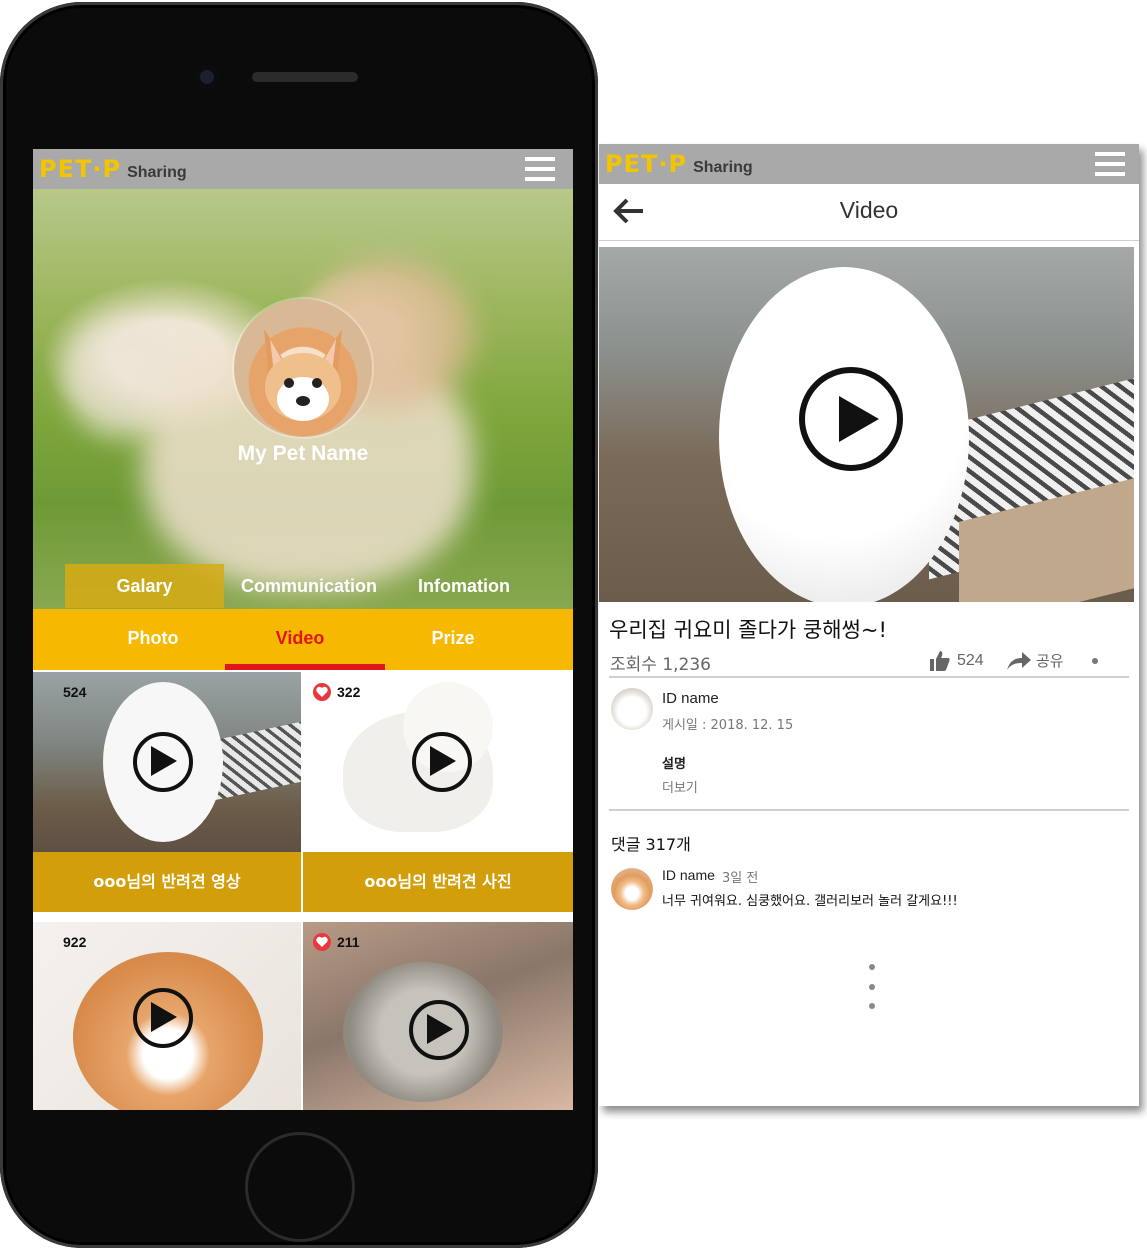 The height and width of the screenshot is (1253, 1147). I want to click on page-title: Video, so click(869, 210).